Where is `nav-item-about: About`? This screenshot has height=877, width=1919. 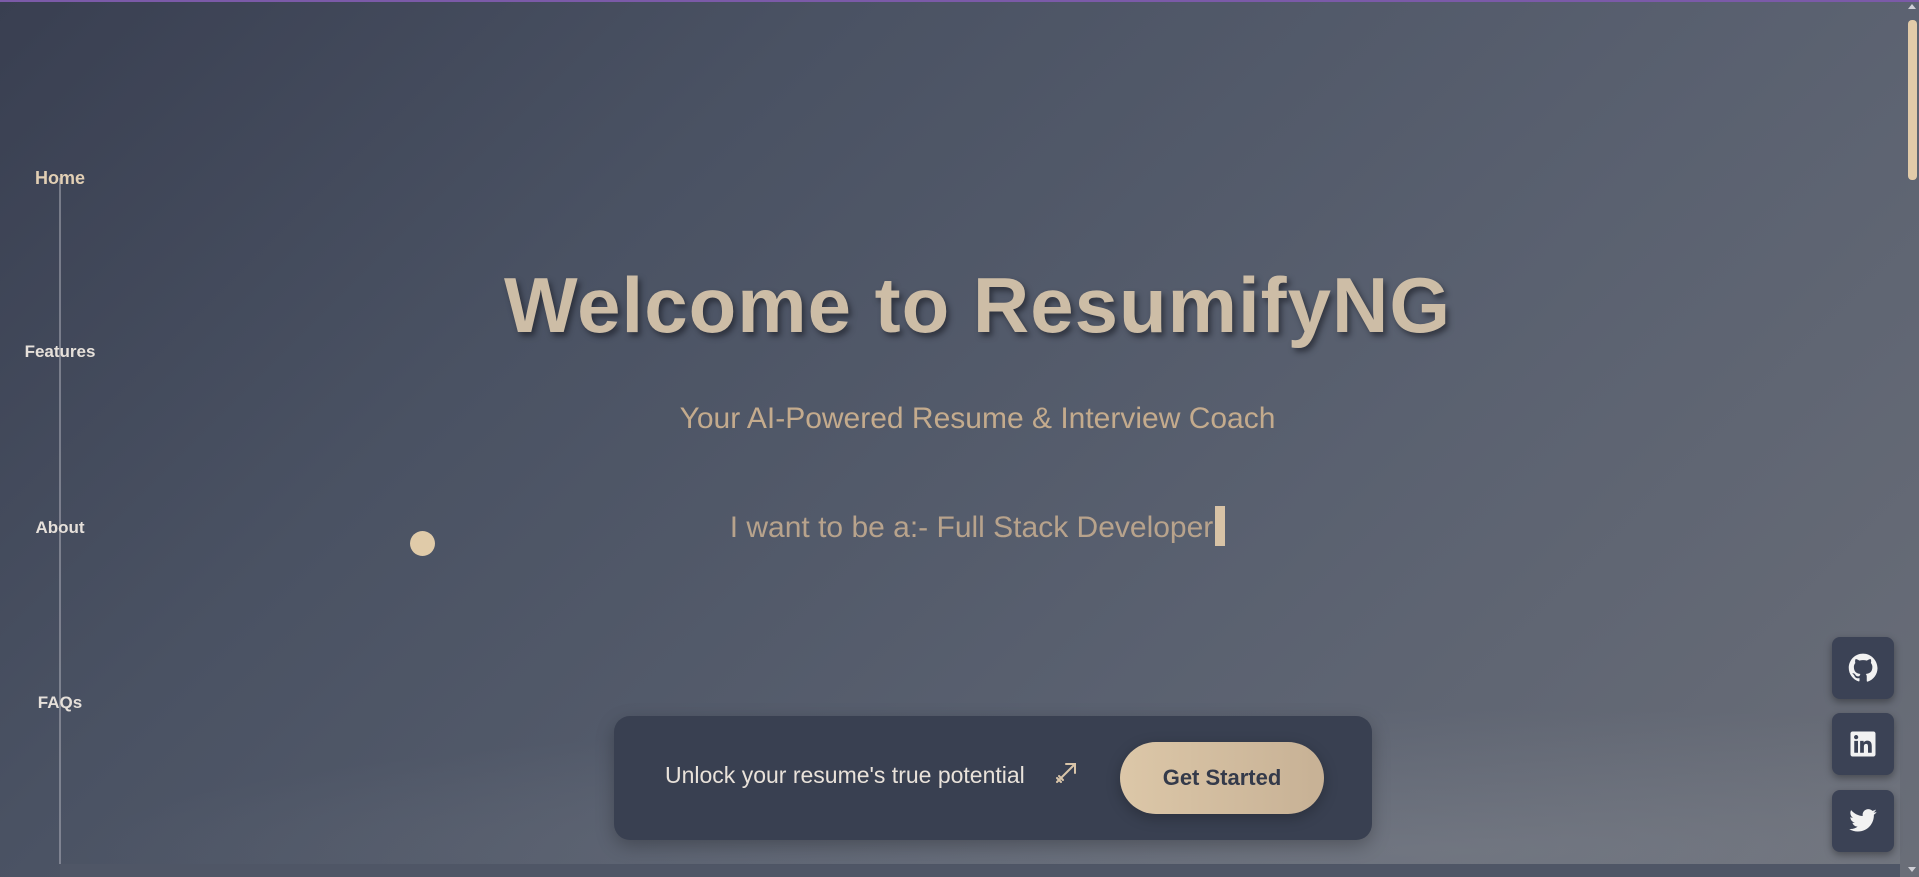 nav-item-about: About is located at coordinates (60, 528).